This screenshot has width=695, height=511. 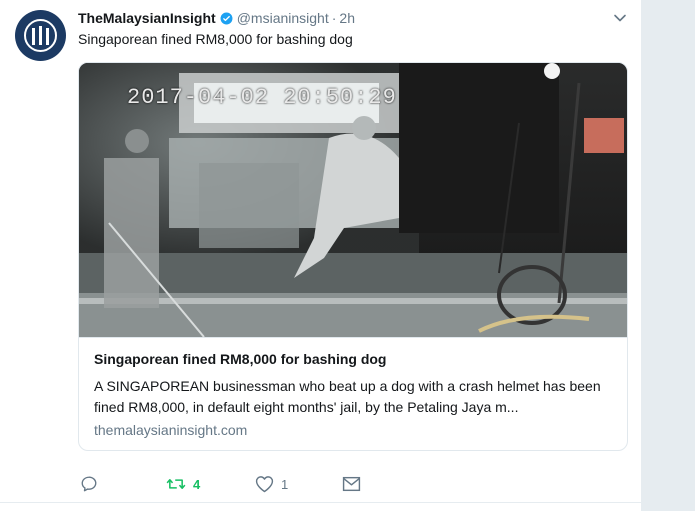 What do you see at coordinates (320, 502) in the screenshot?
I see `tweet-divider` at bounding box center [320, 502].